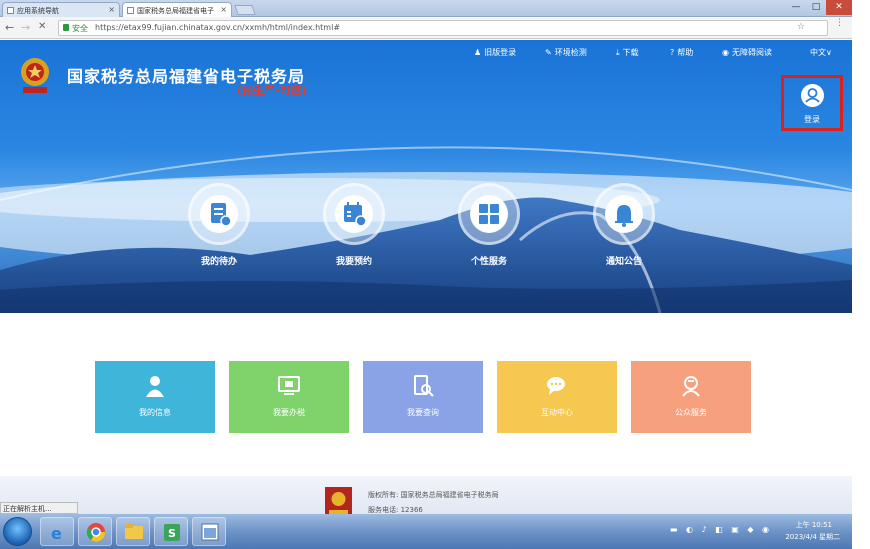 This screenshot has width=870, height=549. Describe the element at coordinates (426, 531) in the screenshot. I see `windows-taskbar: e S ▬ ◐ ♪ ◧ ▣ ◆ ◉ 上午 10:51 2023/4/4 星期二` at that location.